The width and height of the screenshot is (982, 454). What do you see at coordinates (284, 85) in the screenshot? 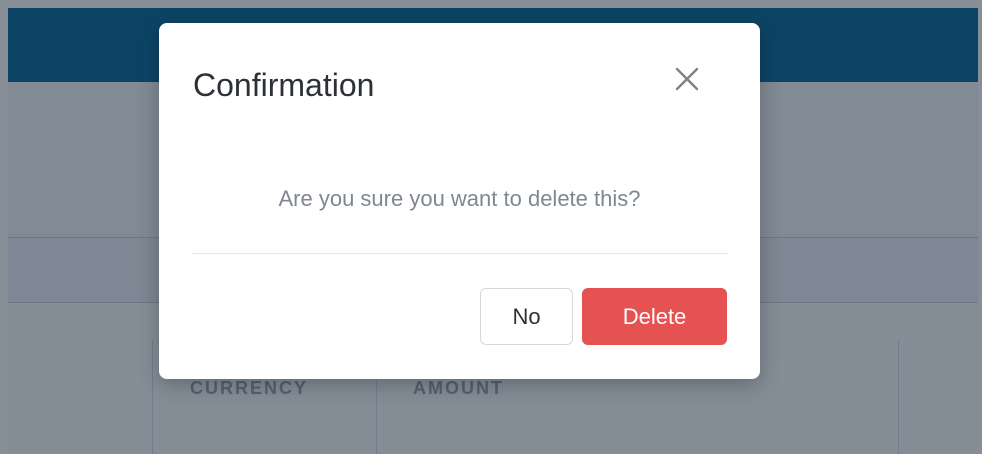
I see `dialog-title: Confirmation` at bounding box center [284, 85].